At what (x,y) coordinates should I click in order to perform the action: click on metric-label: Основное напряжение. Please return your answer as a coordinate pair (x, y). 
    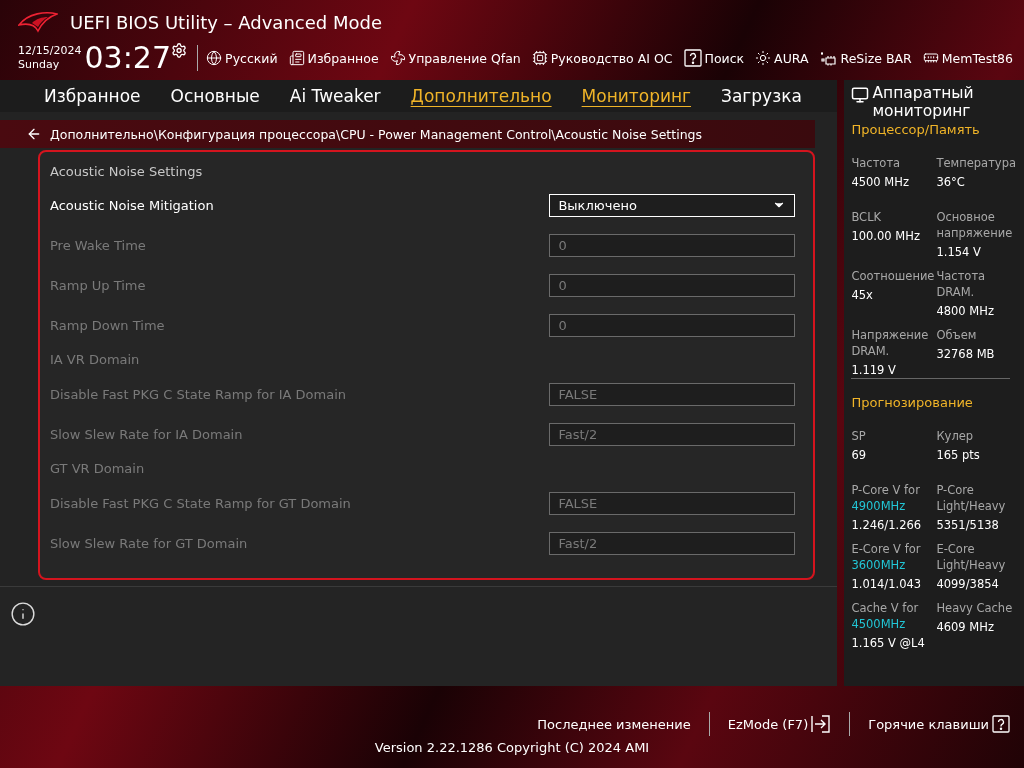
    Looking at the image, I should click on (975, 225).